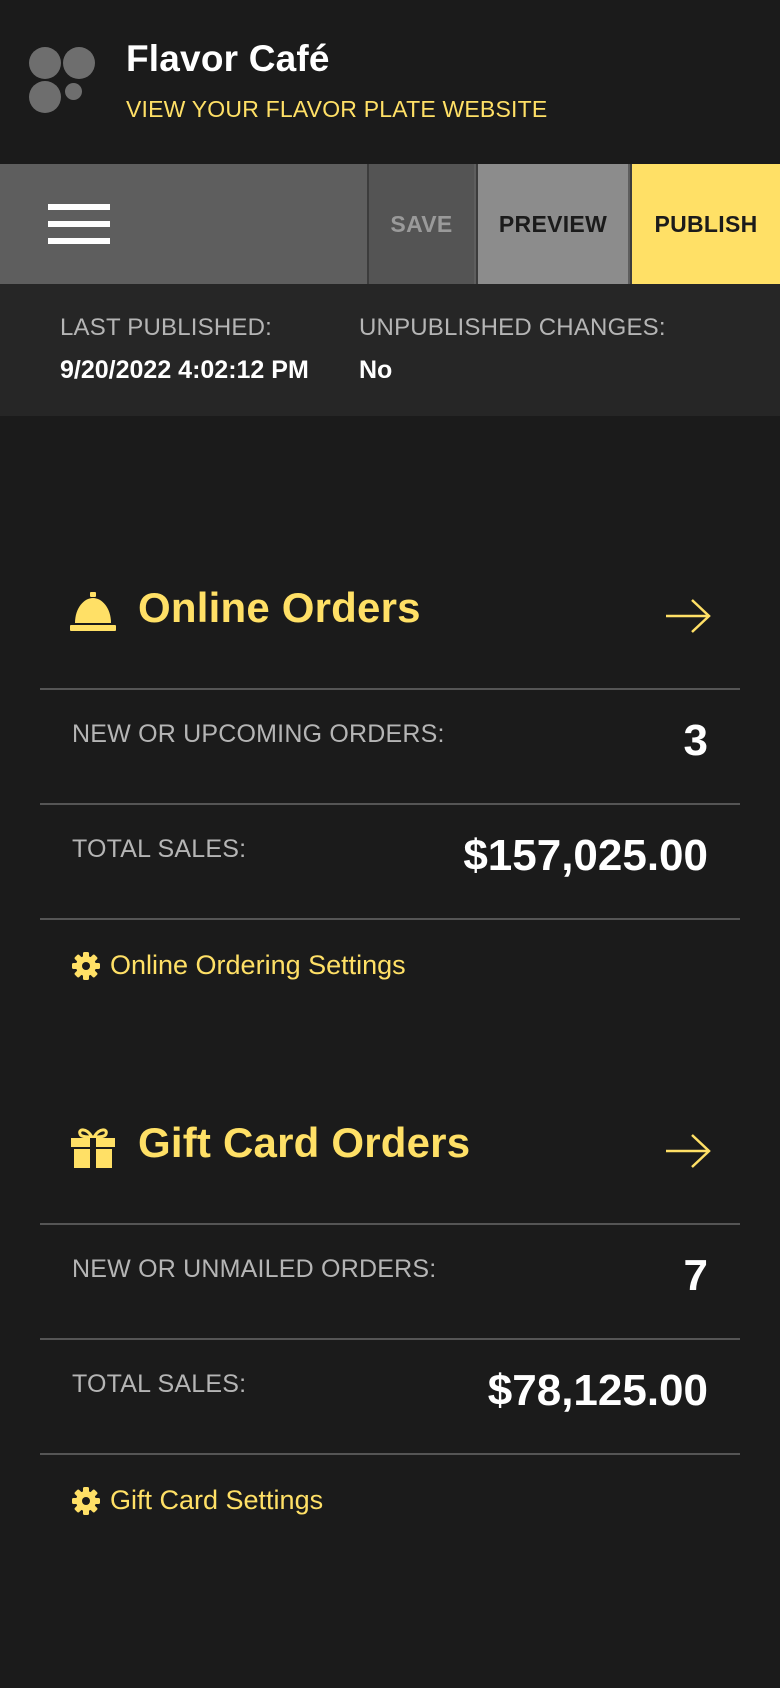  What do you see at coordinates (336, 109) in the screenshot?
I see `view-website-link: VIEW YOUR FLAVOR PLATE WEBSITE` at bounding box center [336, 109].